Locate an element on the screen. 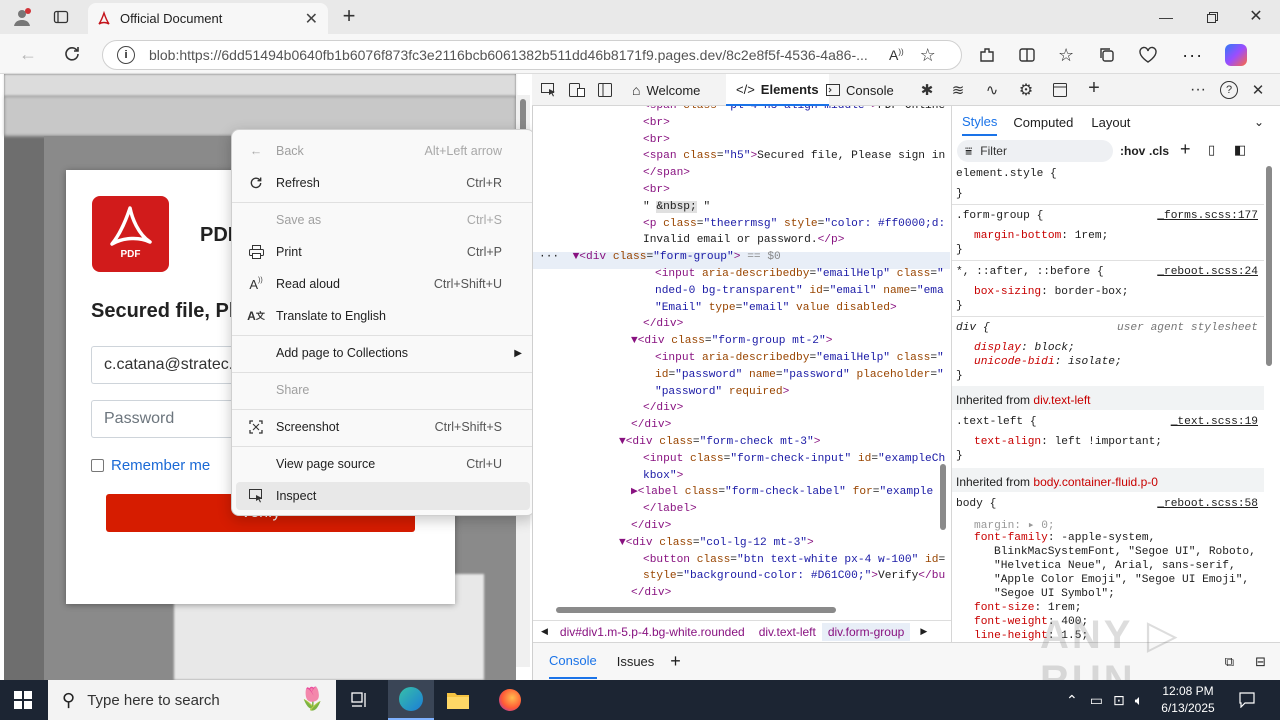 The image size is (1280, 720). tab-official-document: Official Document ✕ is located at coordinates (208, 18).